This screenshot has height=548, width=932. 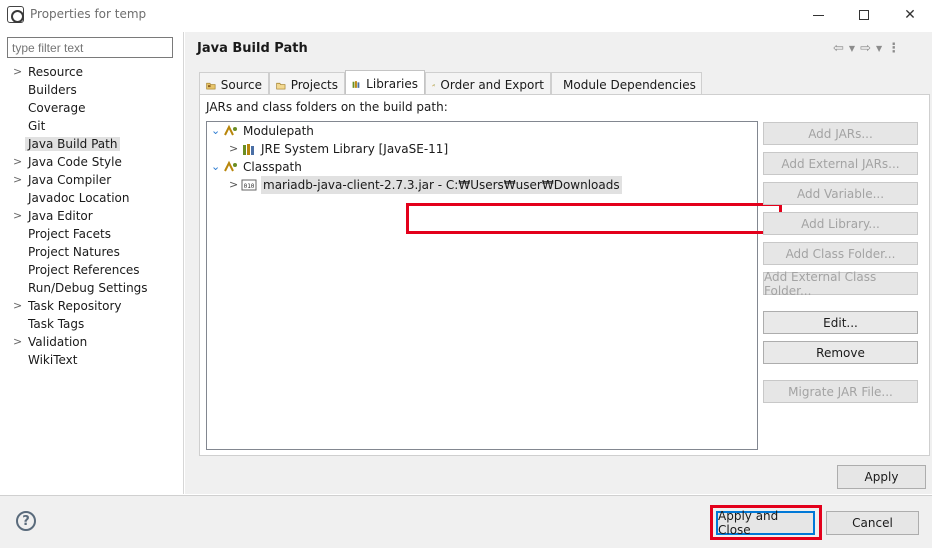 I want to click on tree-node-modulepath: ⌄ Modulepath, so click(x=262, y=131).